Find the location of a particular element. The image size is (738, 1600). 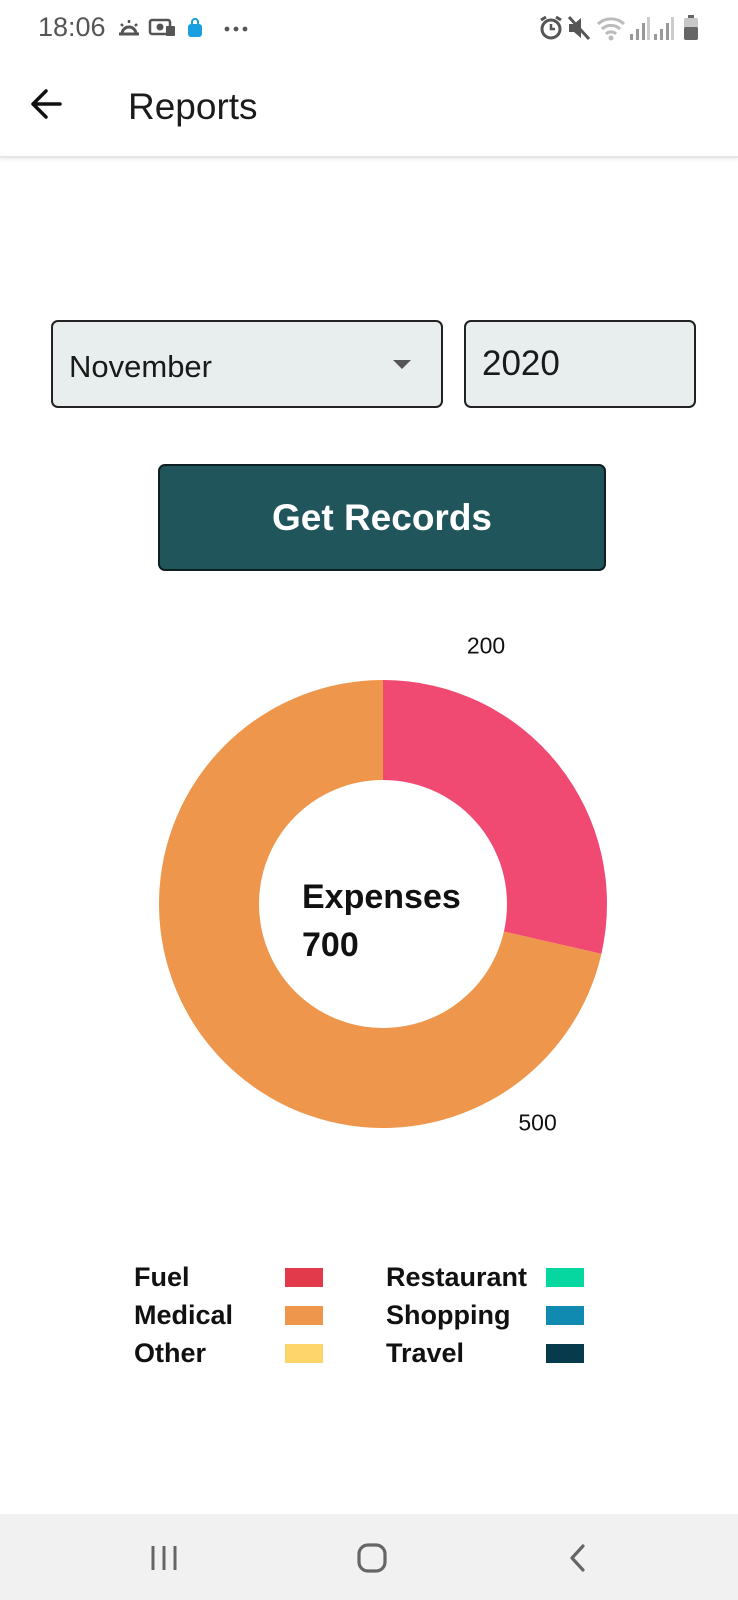

back-arrow-icon is located at coordinates (48, 104).